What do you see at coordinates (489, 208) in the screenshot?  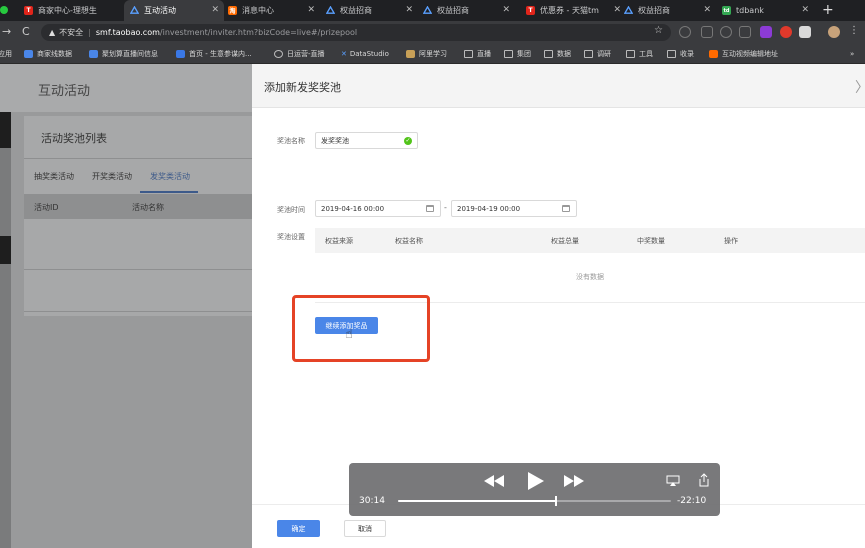 I see `end-date-value: 2019-04-19 00:00` at bounding box center [489, 208].